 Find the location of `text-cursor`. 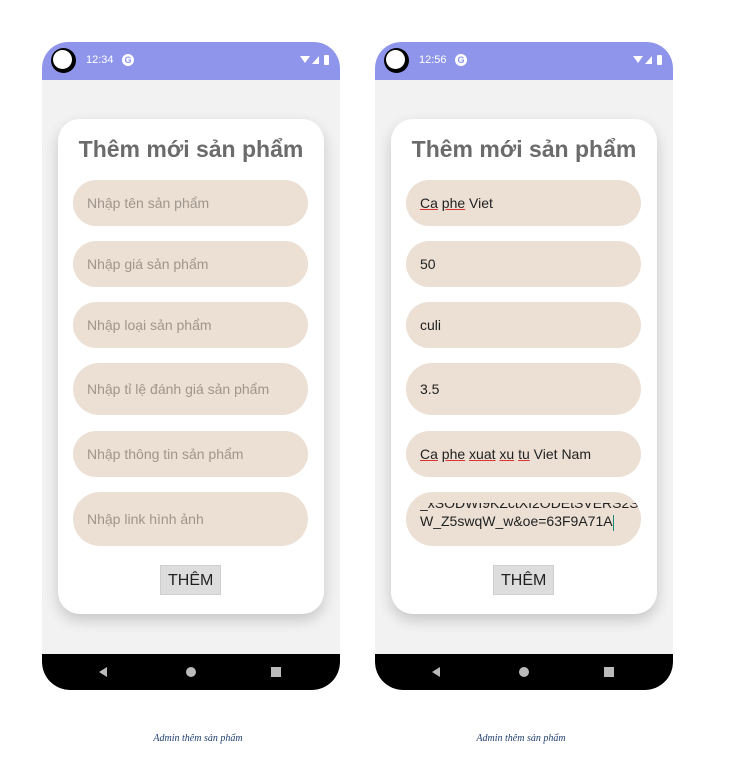

text-cursor is located at coordinates (613, 522).